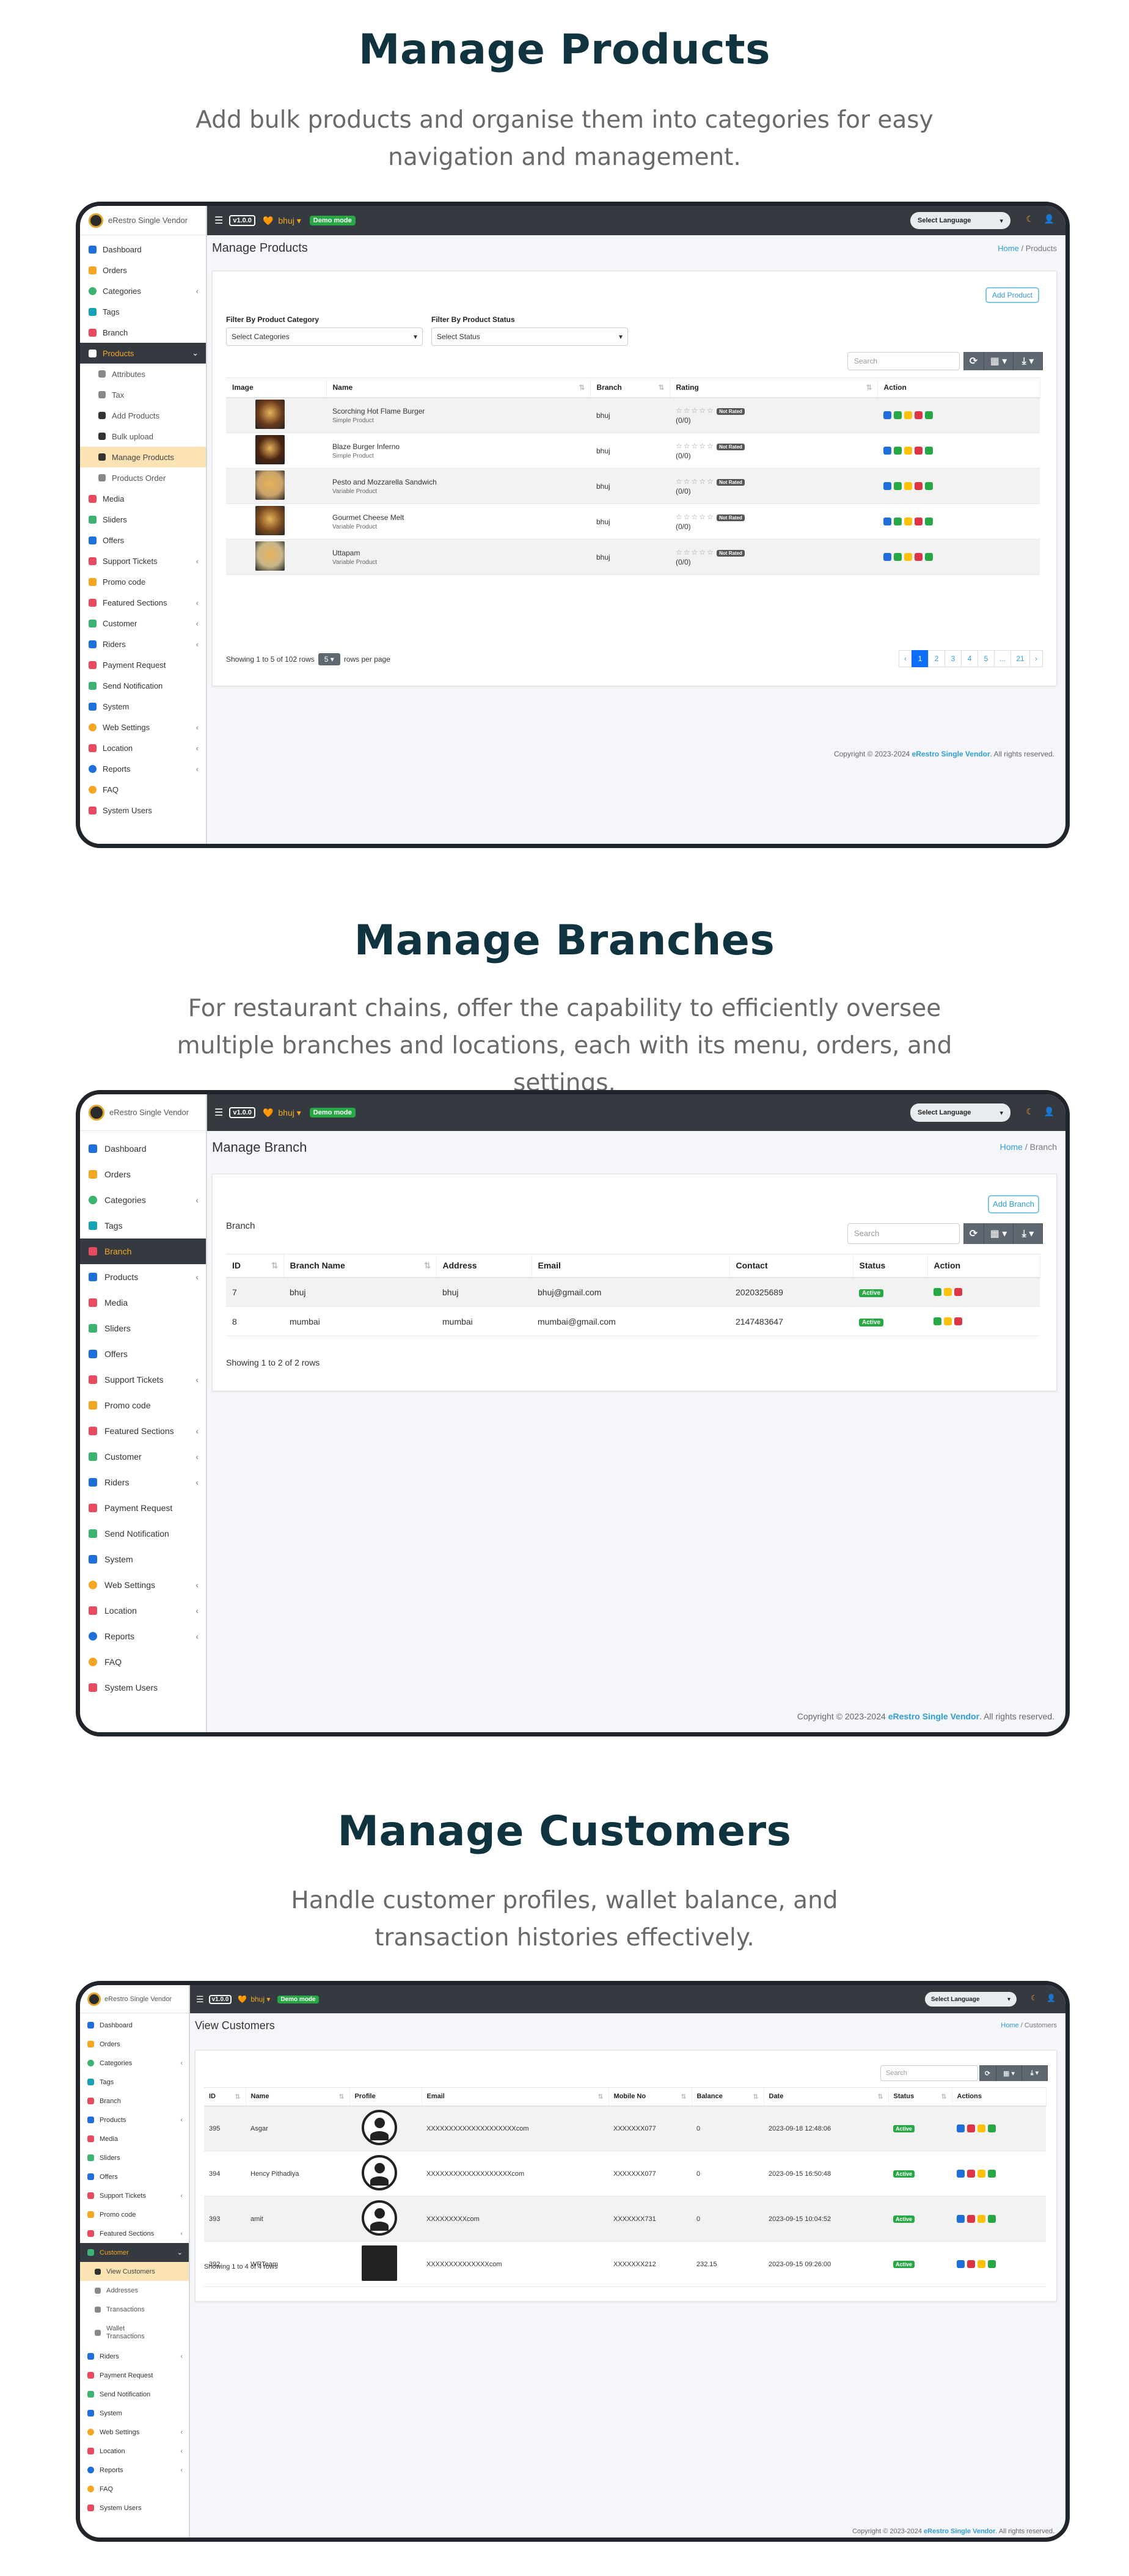 This screenshot has height=2576, width=1129. What do you see at coordinates (143, 1687) in the screenshot?
I see `sidebar-item-system-users: System Users` at bounding box center [143, 1687].